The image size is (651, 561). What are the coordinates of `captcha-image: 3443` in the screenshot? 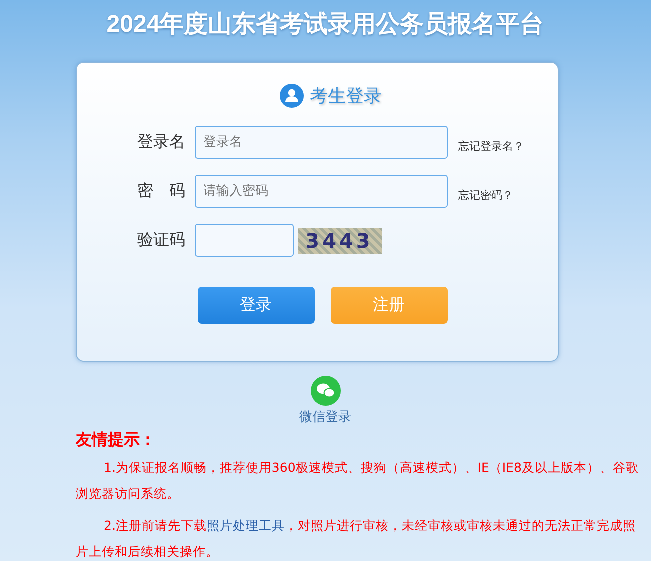 It's located at (340, 241).